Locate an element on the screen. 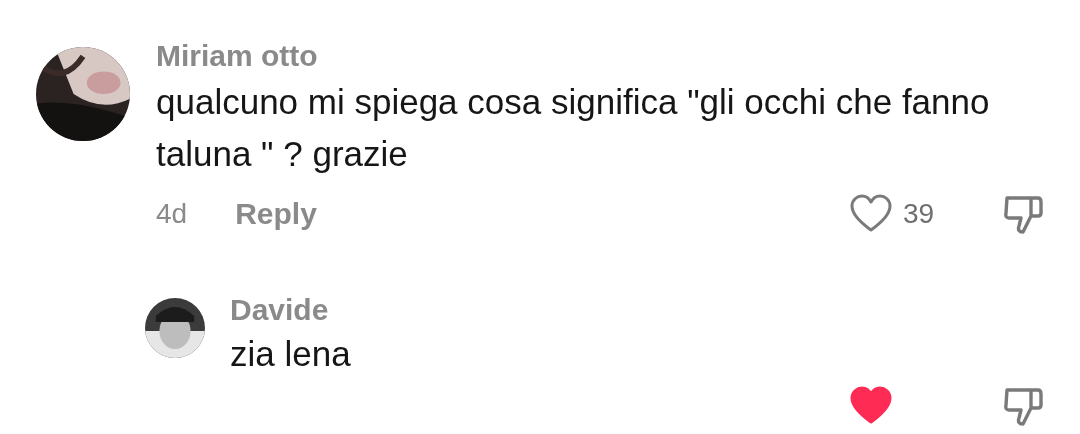  like-count: 39 is located at coordinates (919, 214).